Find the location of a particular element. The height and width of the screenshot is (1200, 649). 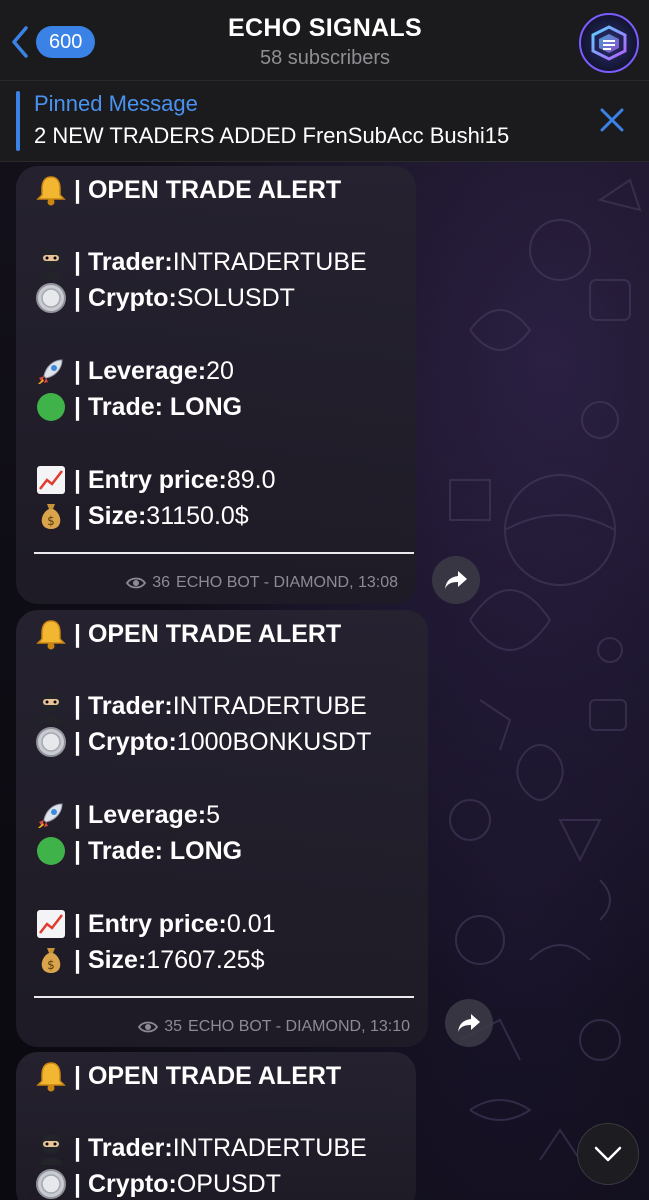

entry-price-value: 89.0 is located at coordinates (251, 479).